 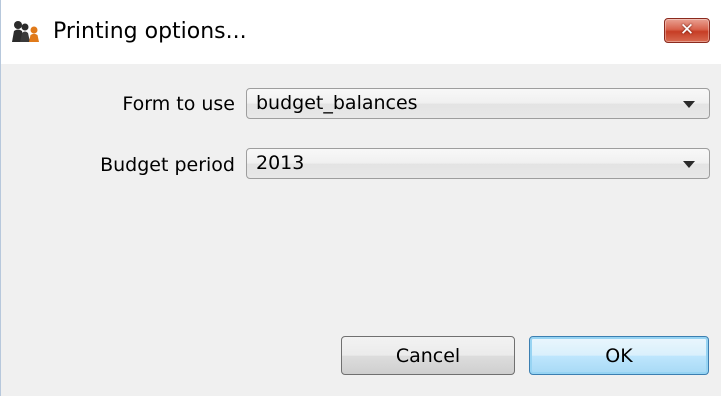 I want to click on budget-period-value: 2013, so click(x=280, y=163).